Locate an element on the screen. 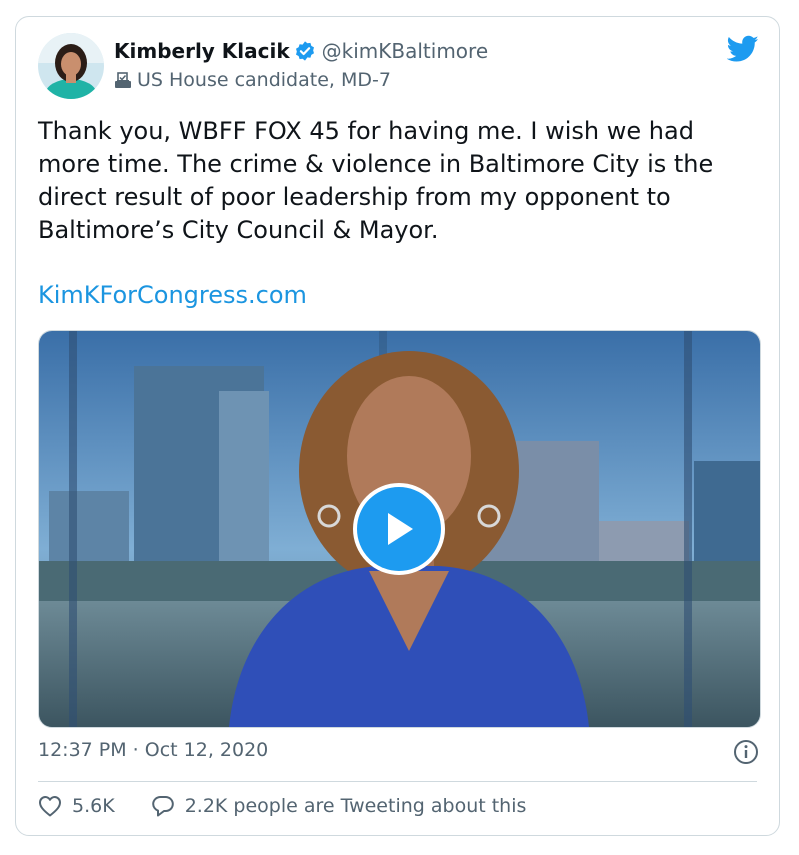 This screenshot has height=855, width=799. verified-badge-icon is located at coordinates (305, 51).